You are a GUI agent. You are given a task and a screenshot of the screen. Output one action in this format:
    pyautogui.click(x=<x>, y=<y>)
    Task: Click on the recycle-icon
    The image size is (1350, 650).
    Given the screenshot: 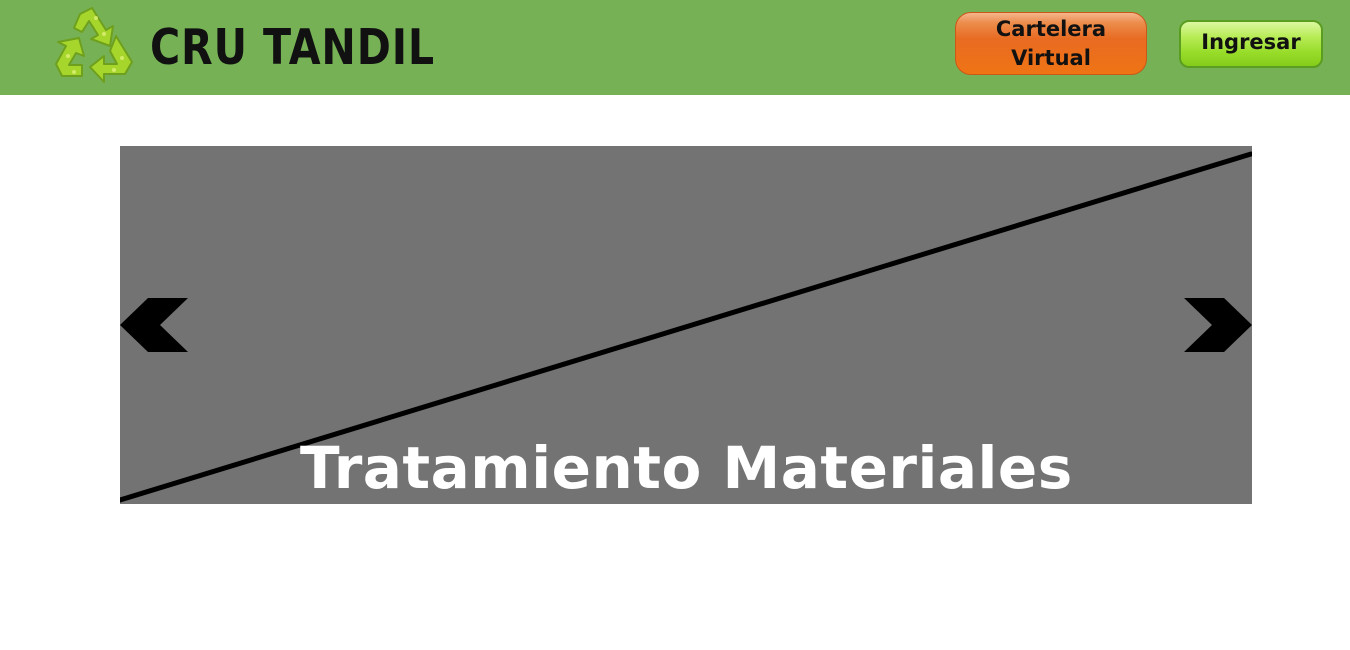 What is the action you would take?
    pyautogui.click(x=94, y=46)
    